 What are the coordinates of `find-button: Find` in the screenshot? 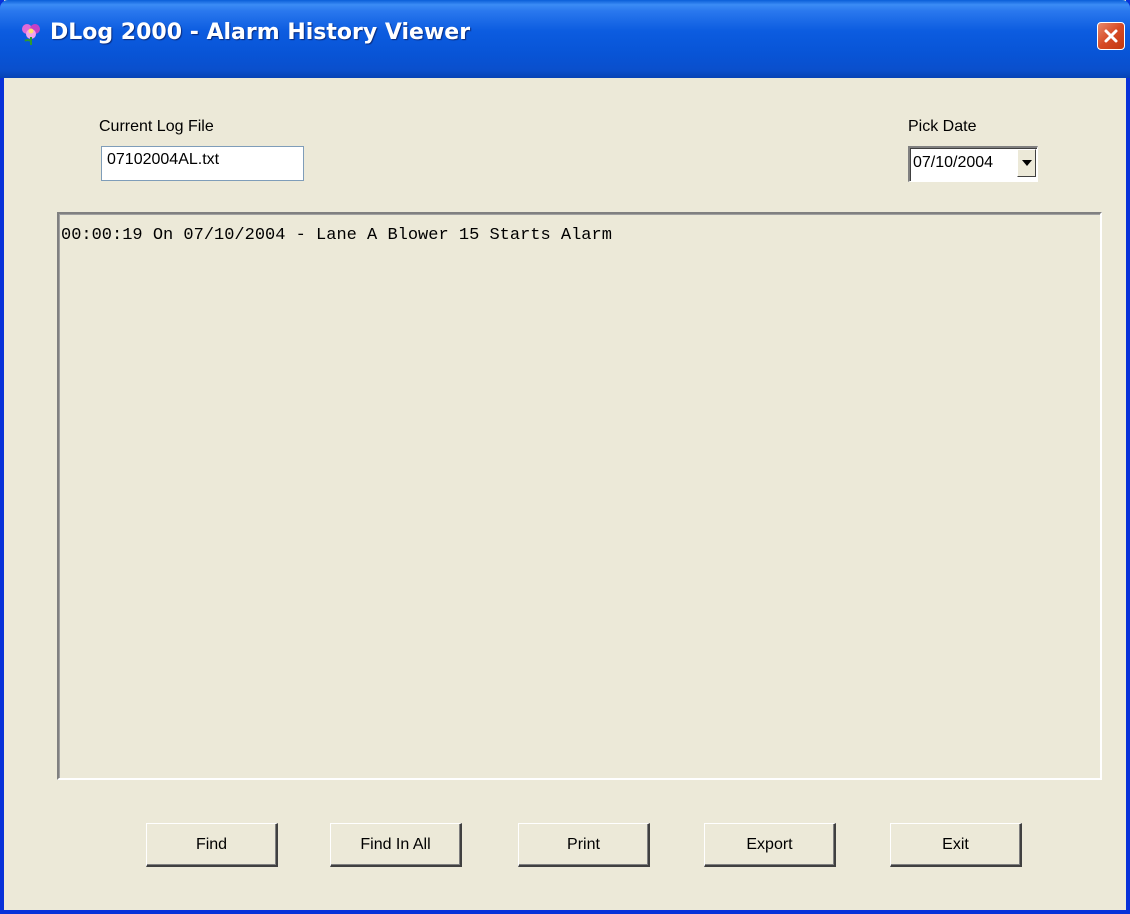 It's located at (212, 845).